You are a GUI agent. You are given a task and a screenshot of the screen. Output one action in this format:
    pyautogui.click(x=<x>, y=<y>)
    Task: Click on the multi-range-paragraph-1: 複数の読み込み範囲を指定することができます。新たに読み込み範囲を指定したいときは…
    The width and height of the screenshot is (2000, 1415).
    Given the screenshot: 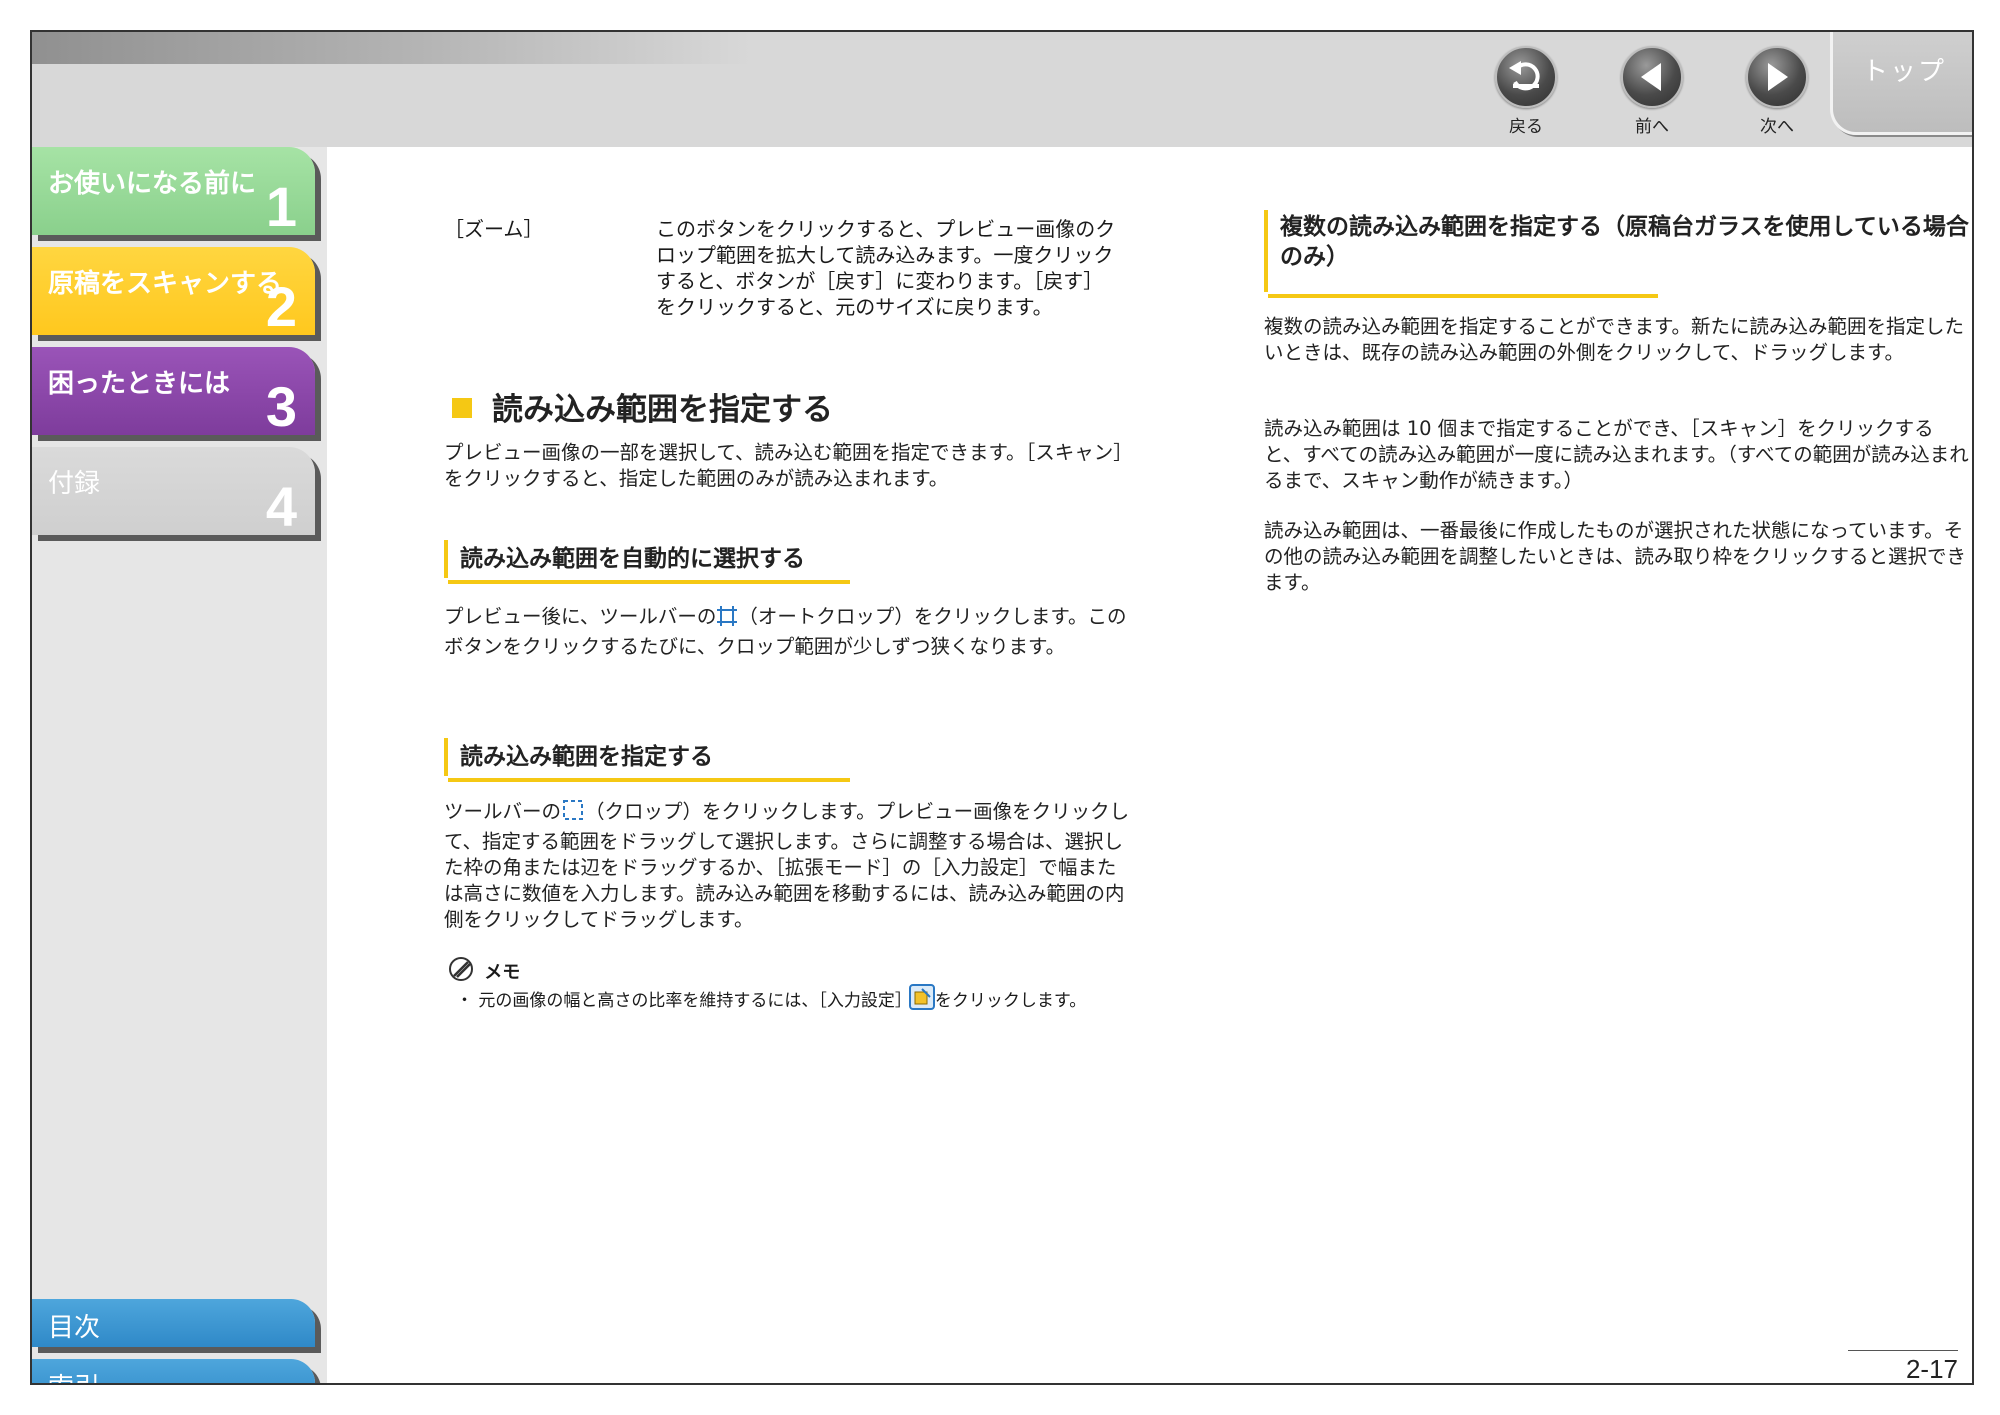 What is the action you would take?
    pyautogui.click(x=1614, y=339)
    